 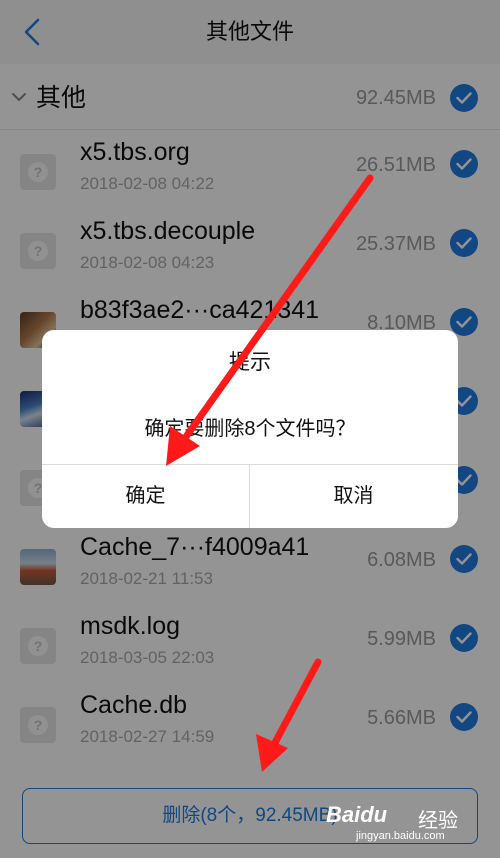 I want to click on watermark-text: 经验, so click(x=438, y=821).